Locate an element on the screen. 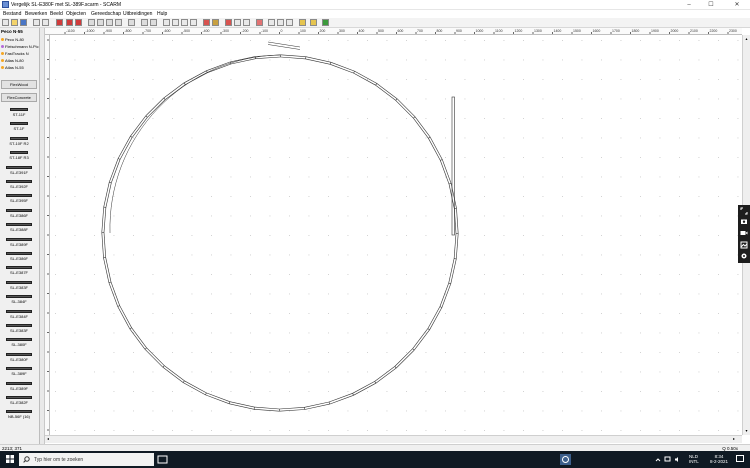  menu-objecten: Objecten is located at coordinates (76, 14).